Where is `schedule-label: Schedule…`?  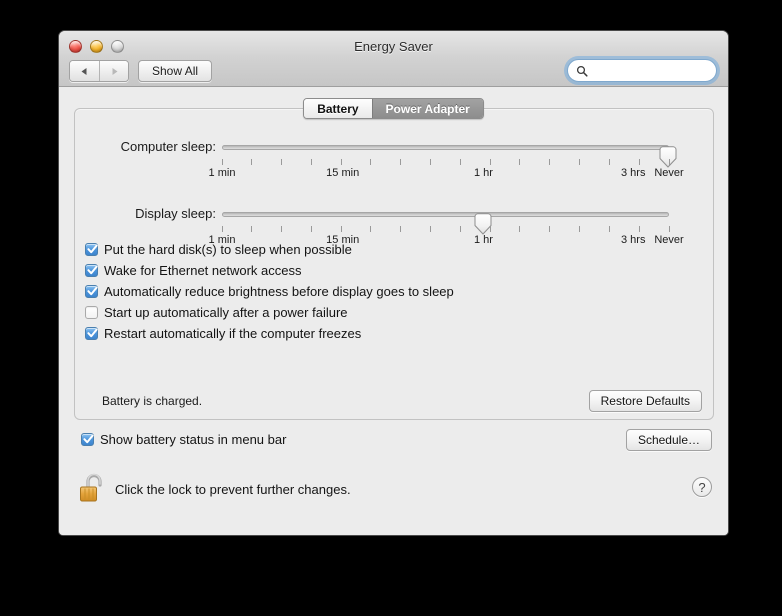
schedule-label: Schedule… is located at coordinates (668, 440).